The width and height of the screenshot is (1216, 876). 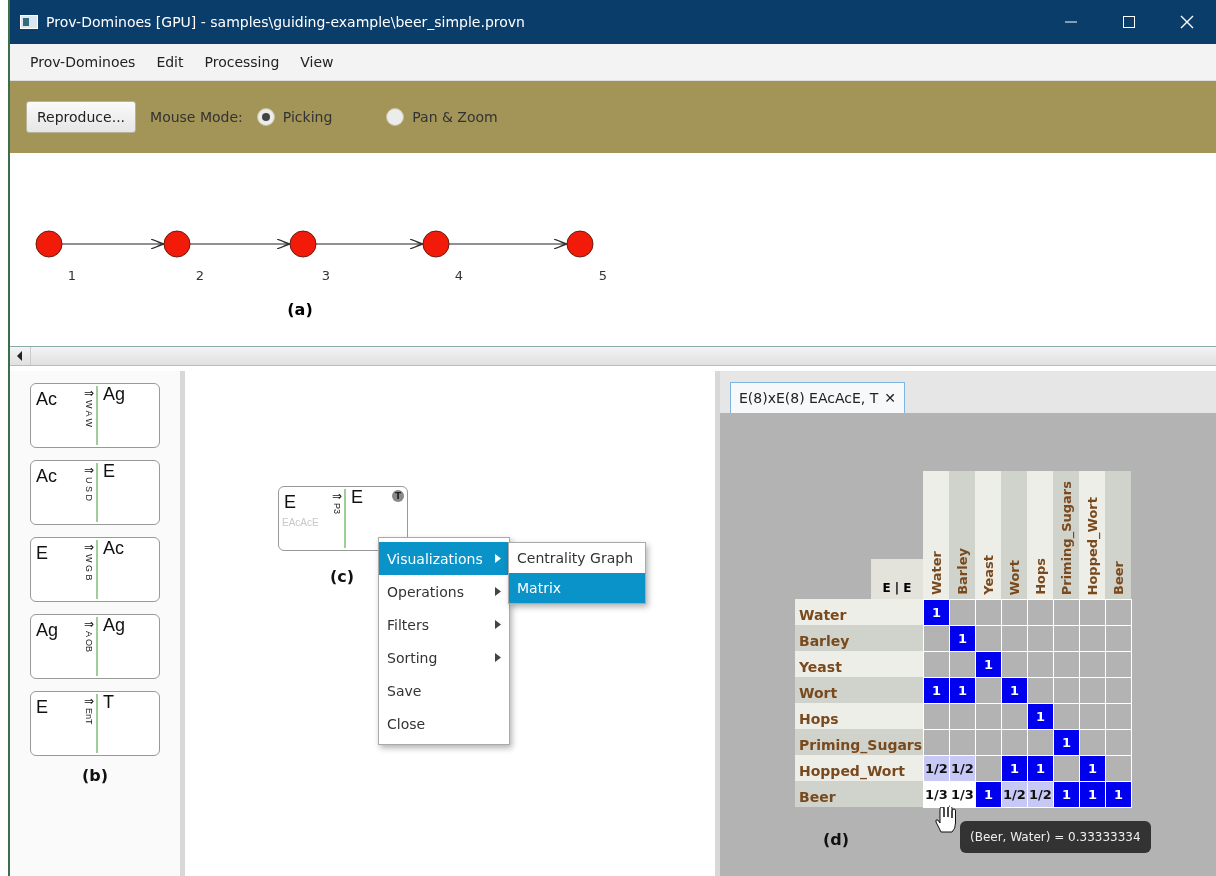 What do you see at coordinates (1055, 837) in the screenshot?
I see `tooltip: (Beer, Water) = 0.33333334` at bounding box center [1055, 837].